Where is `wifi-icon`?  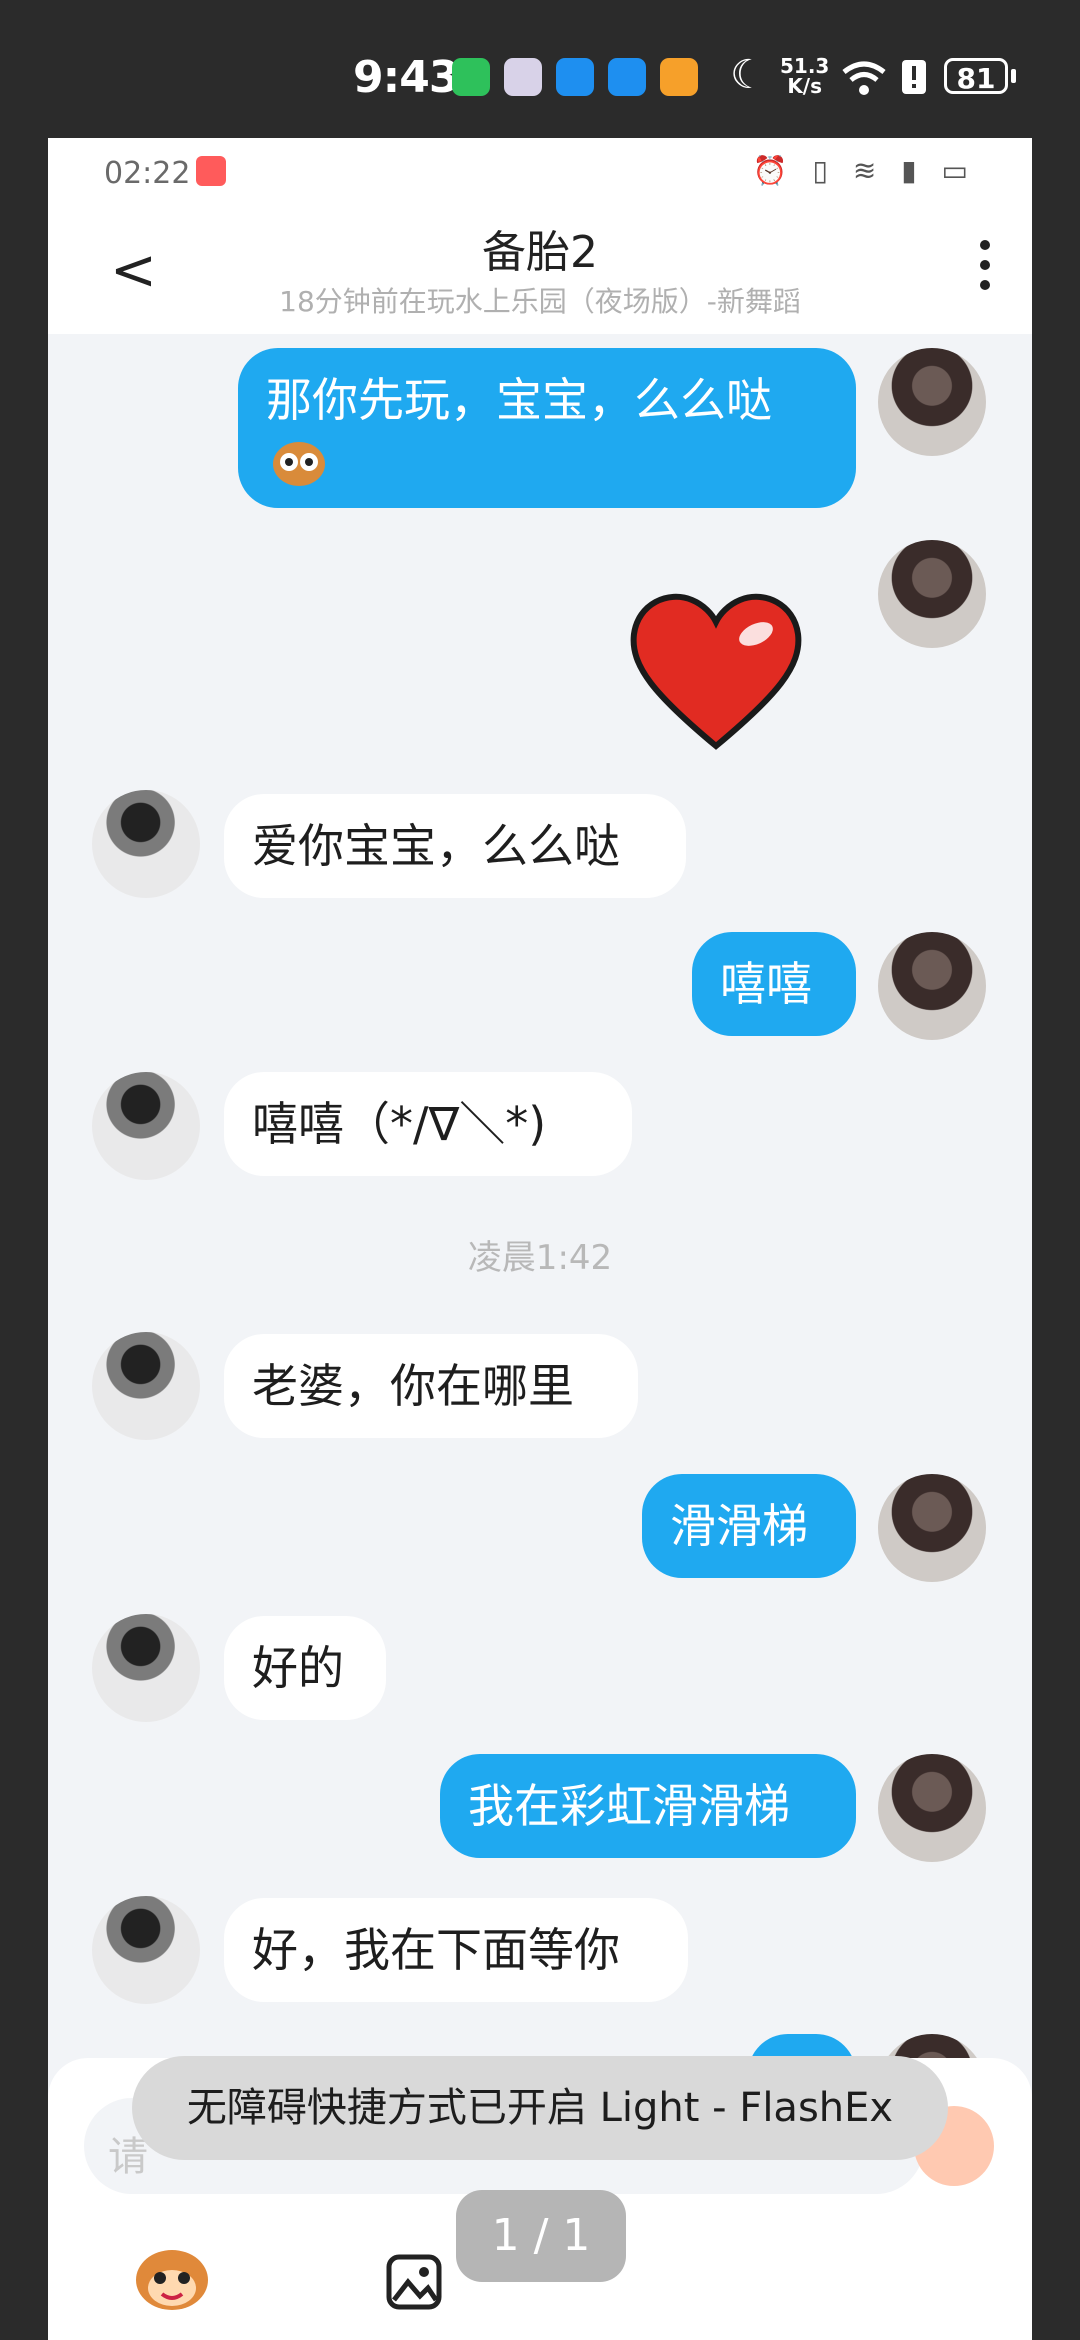
wifi-icon is located at coordinates (864, 78).